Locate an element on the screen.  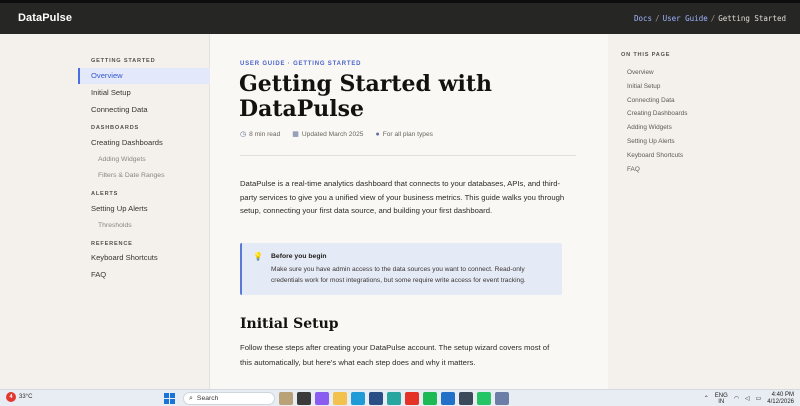
toc-item-overview: Overview is located at coordinates (640, 72).